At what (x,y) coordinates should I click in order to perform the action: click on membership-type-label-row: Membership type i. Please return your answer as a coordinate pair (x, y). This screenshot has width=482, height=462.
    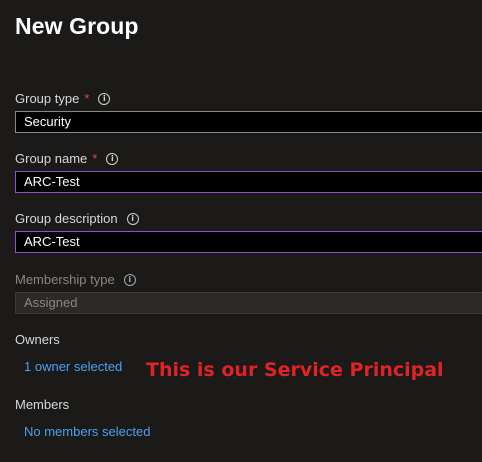
    Looking at the image, I should click on (75, 279).